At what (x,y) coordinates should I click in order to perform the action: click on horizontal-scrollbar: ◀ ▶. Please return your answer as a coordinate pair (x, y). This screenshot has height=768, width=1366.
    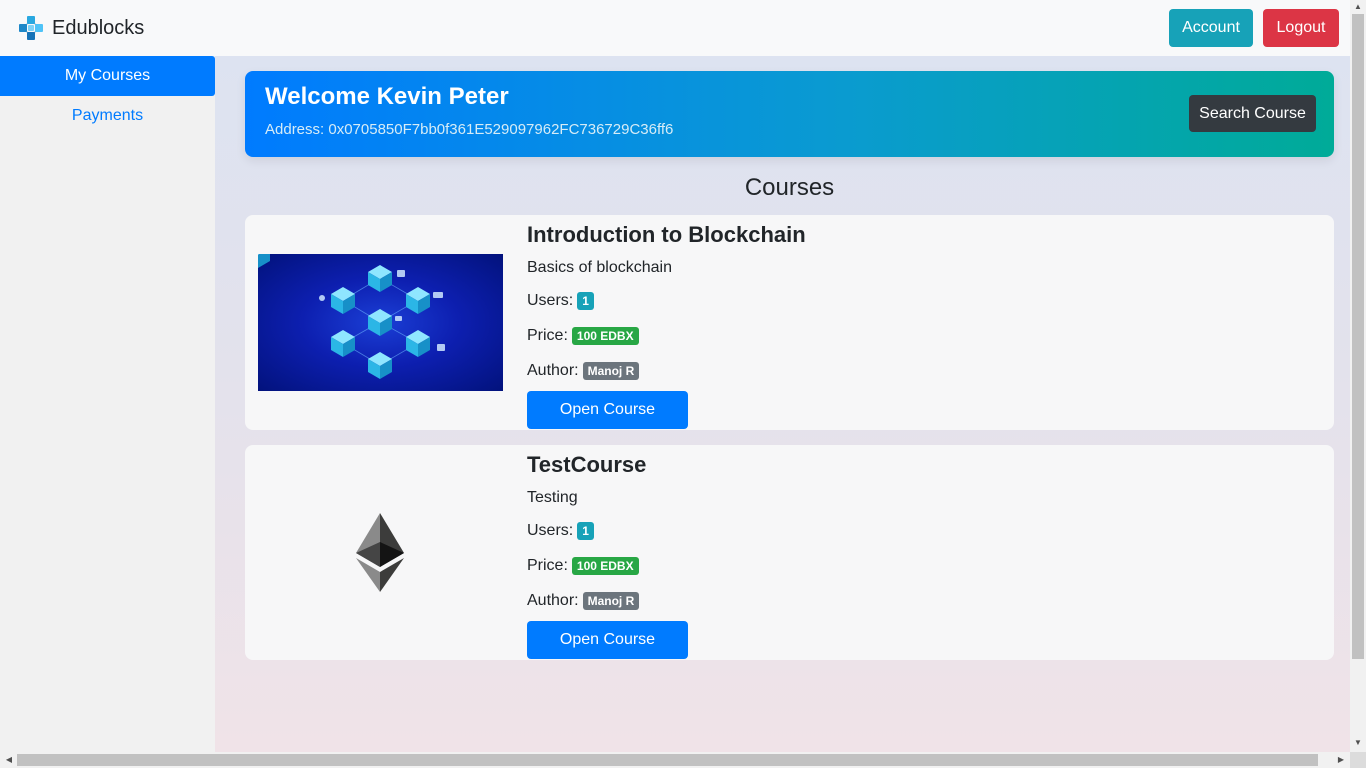
    Looking at the image, I should click on (675, 760).